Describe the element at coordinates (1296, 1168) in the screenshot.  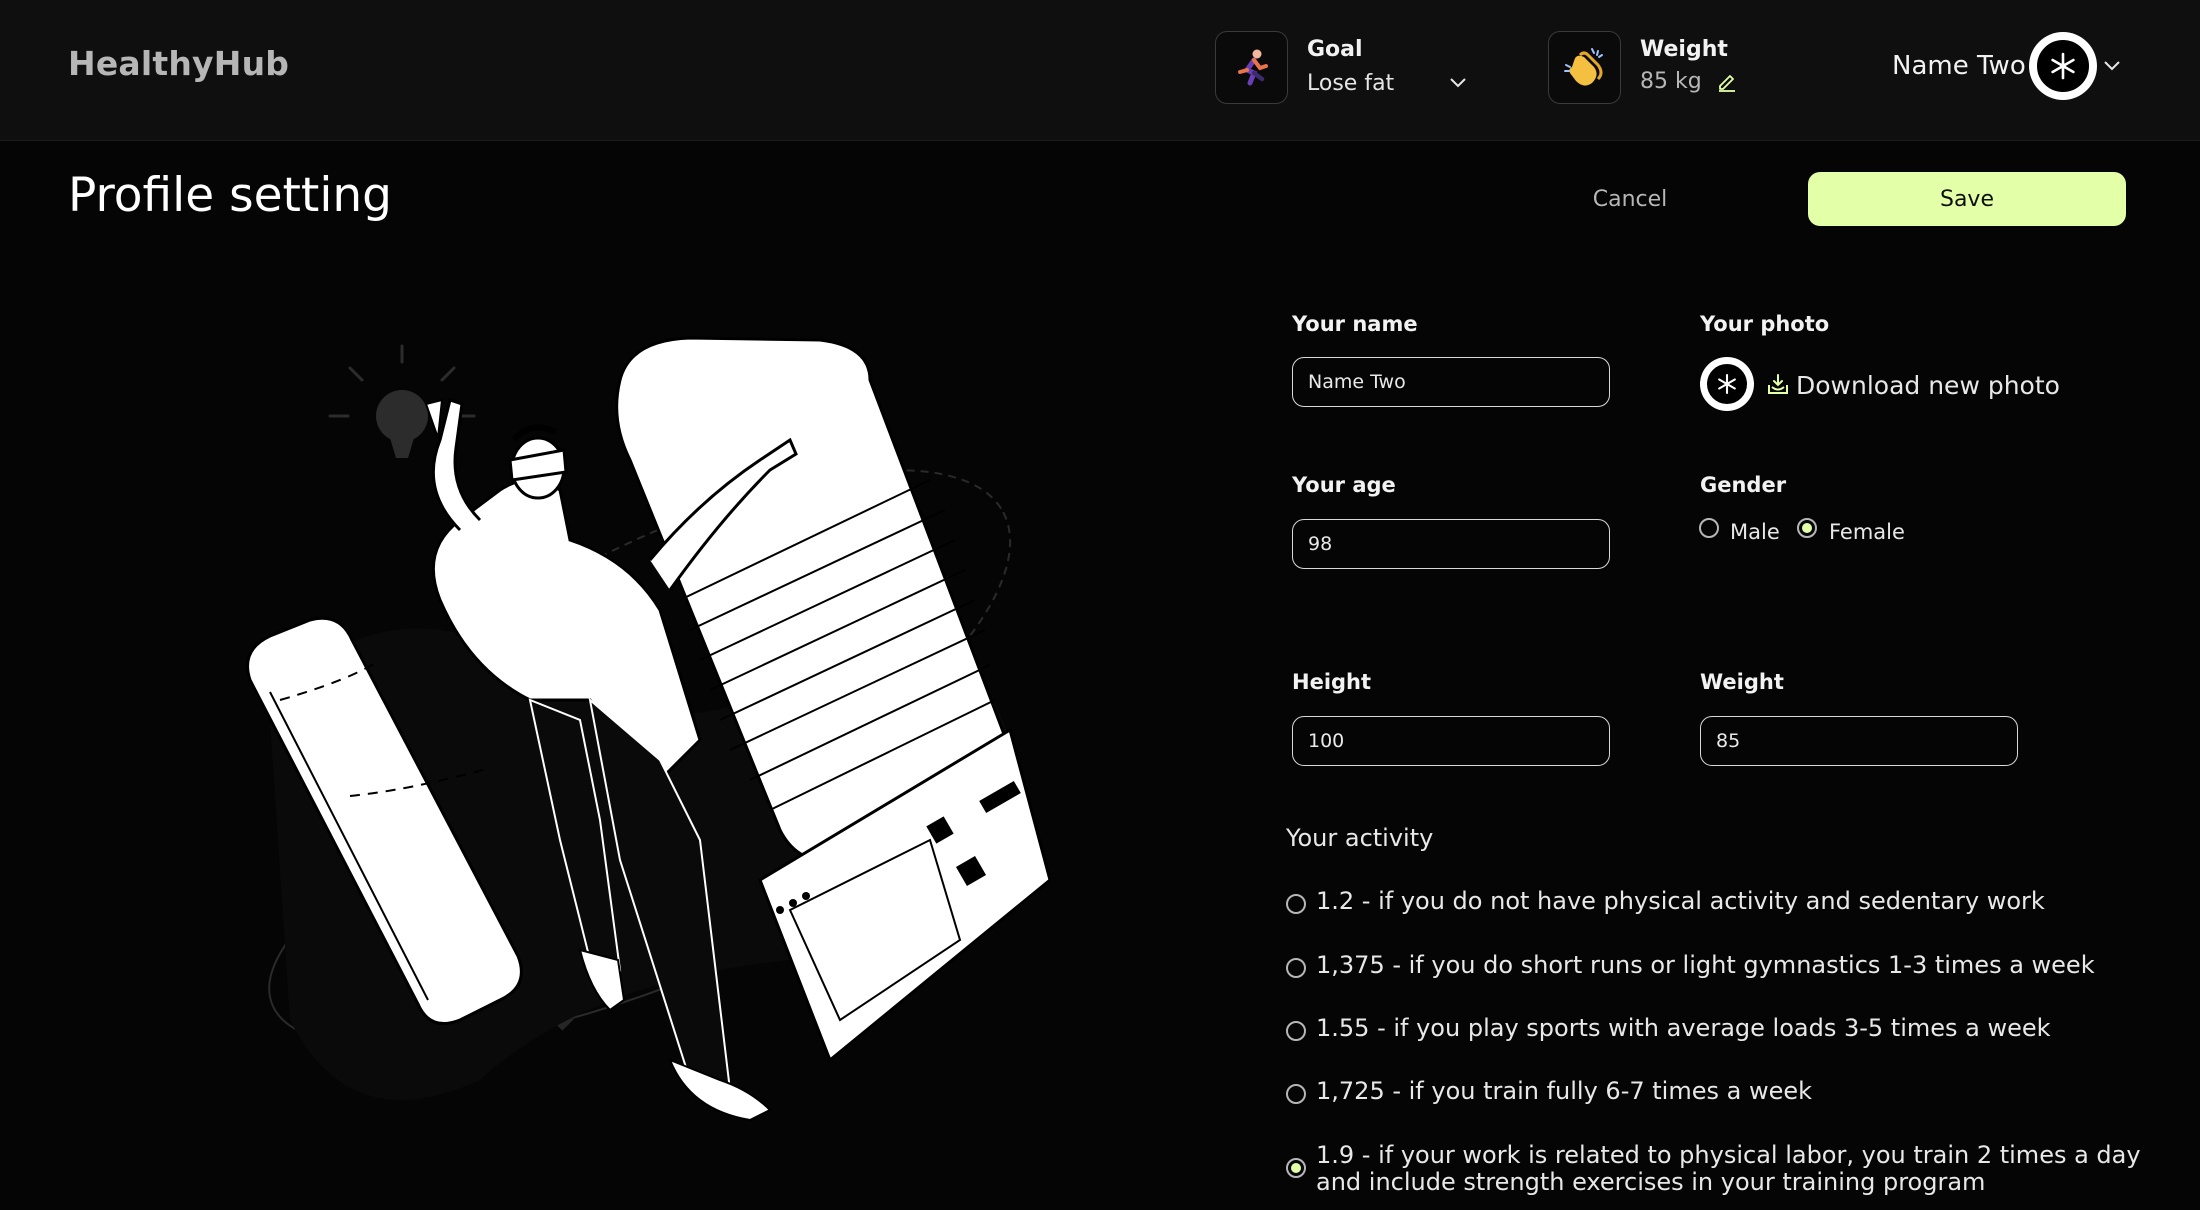
I see `activity-radio-selected` at that location.